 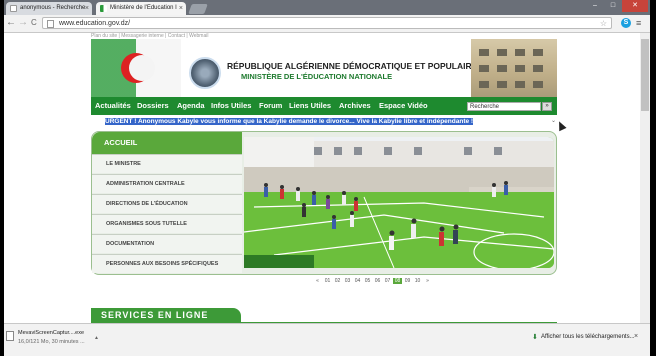 I want to click on nav-liens-utiles: Liens Utiles, so click(x=310, y=106).